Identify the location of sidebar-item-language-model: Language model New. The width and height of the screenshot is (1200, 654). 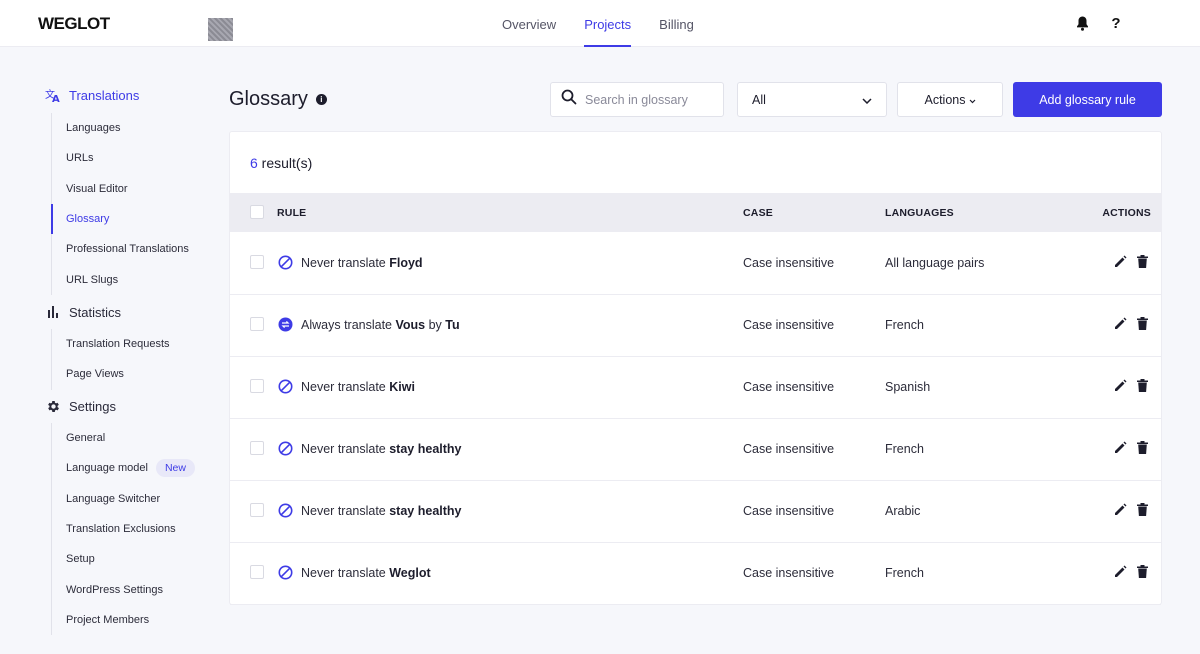
(123, 468).